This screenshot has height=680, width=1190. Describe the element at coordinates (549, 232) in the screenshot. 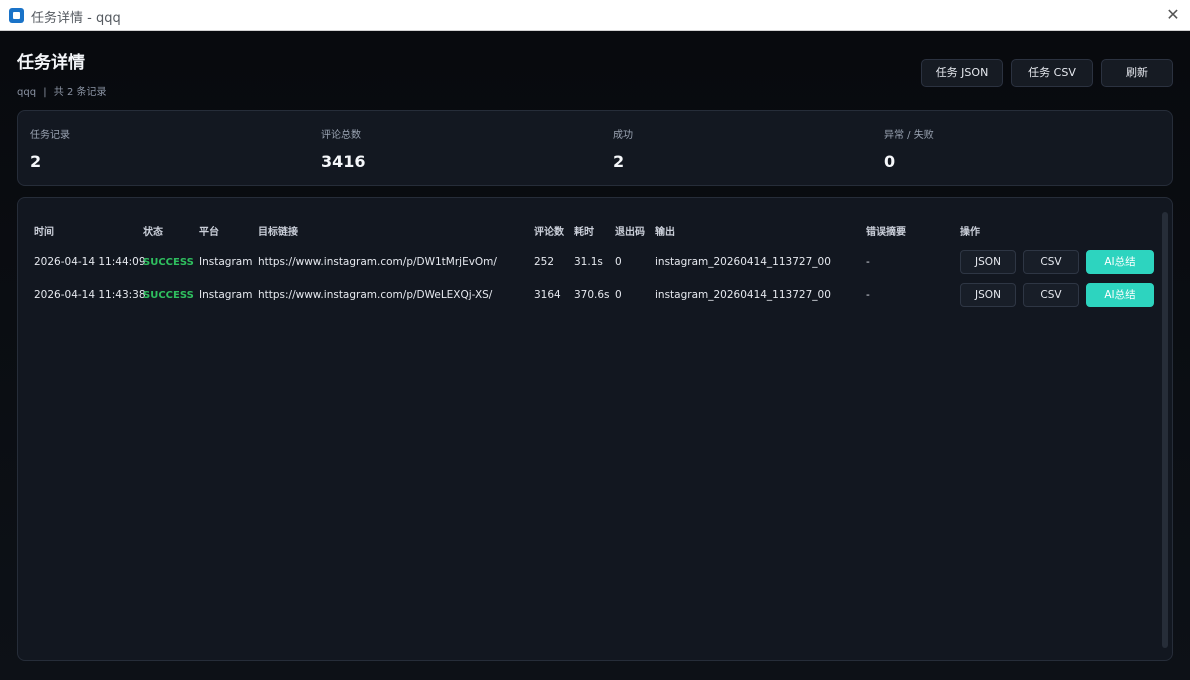

I see `col-comments: 评论数` at that location.